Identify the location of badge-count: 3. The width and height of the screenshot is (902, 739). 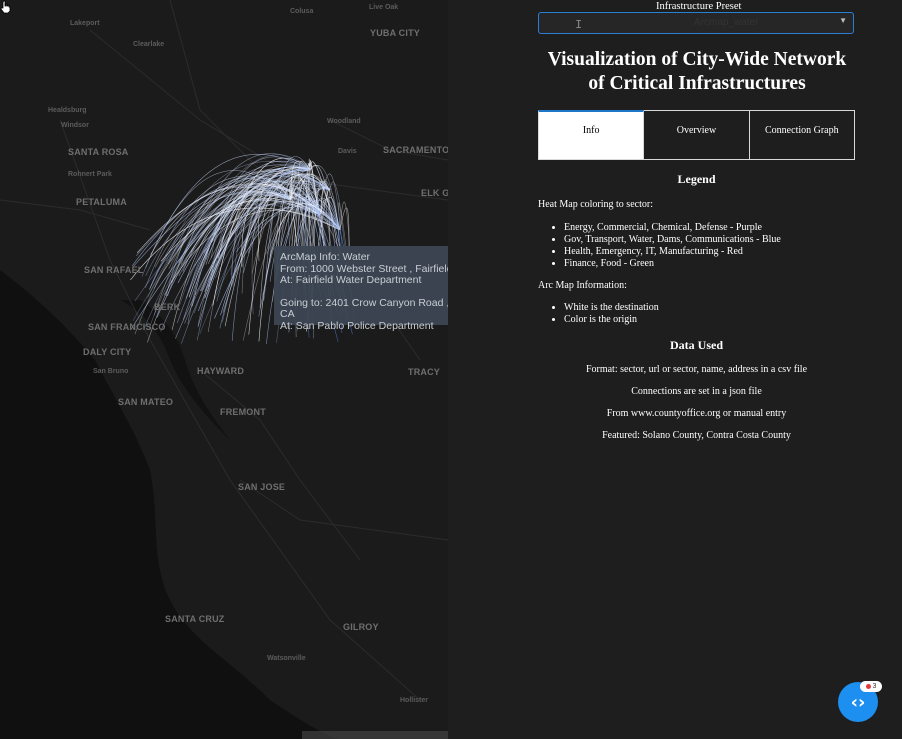
(874, 686).